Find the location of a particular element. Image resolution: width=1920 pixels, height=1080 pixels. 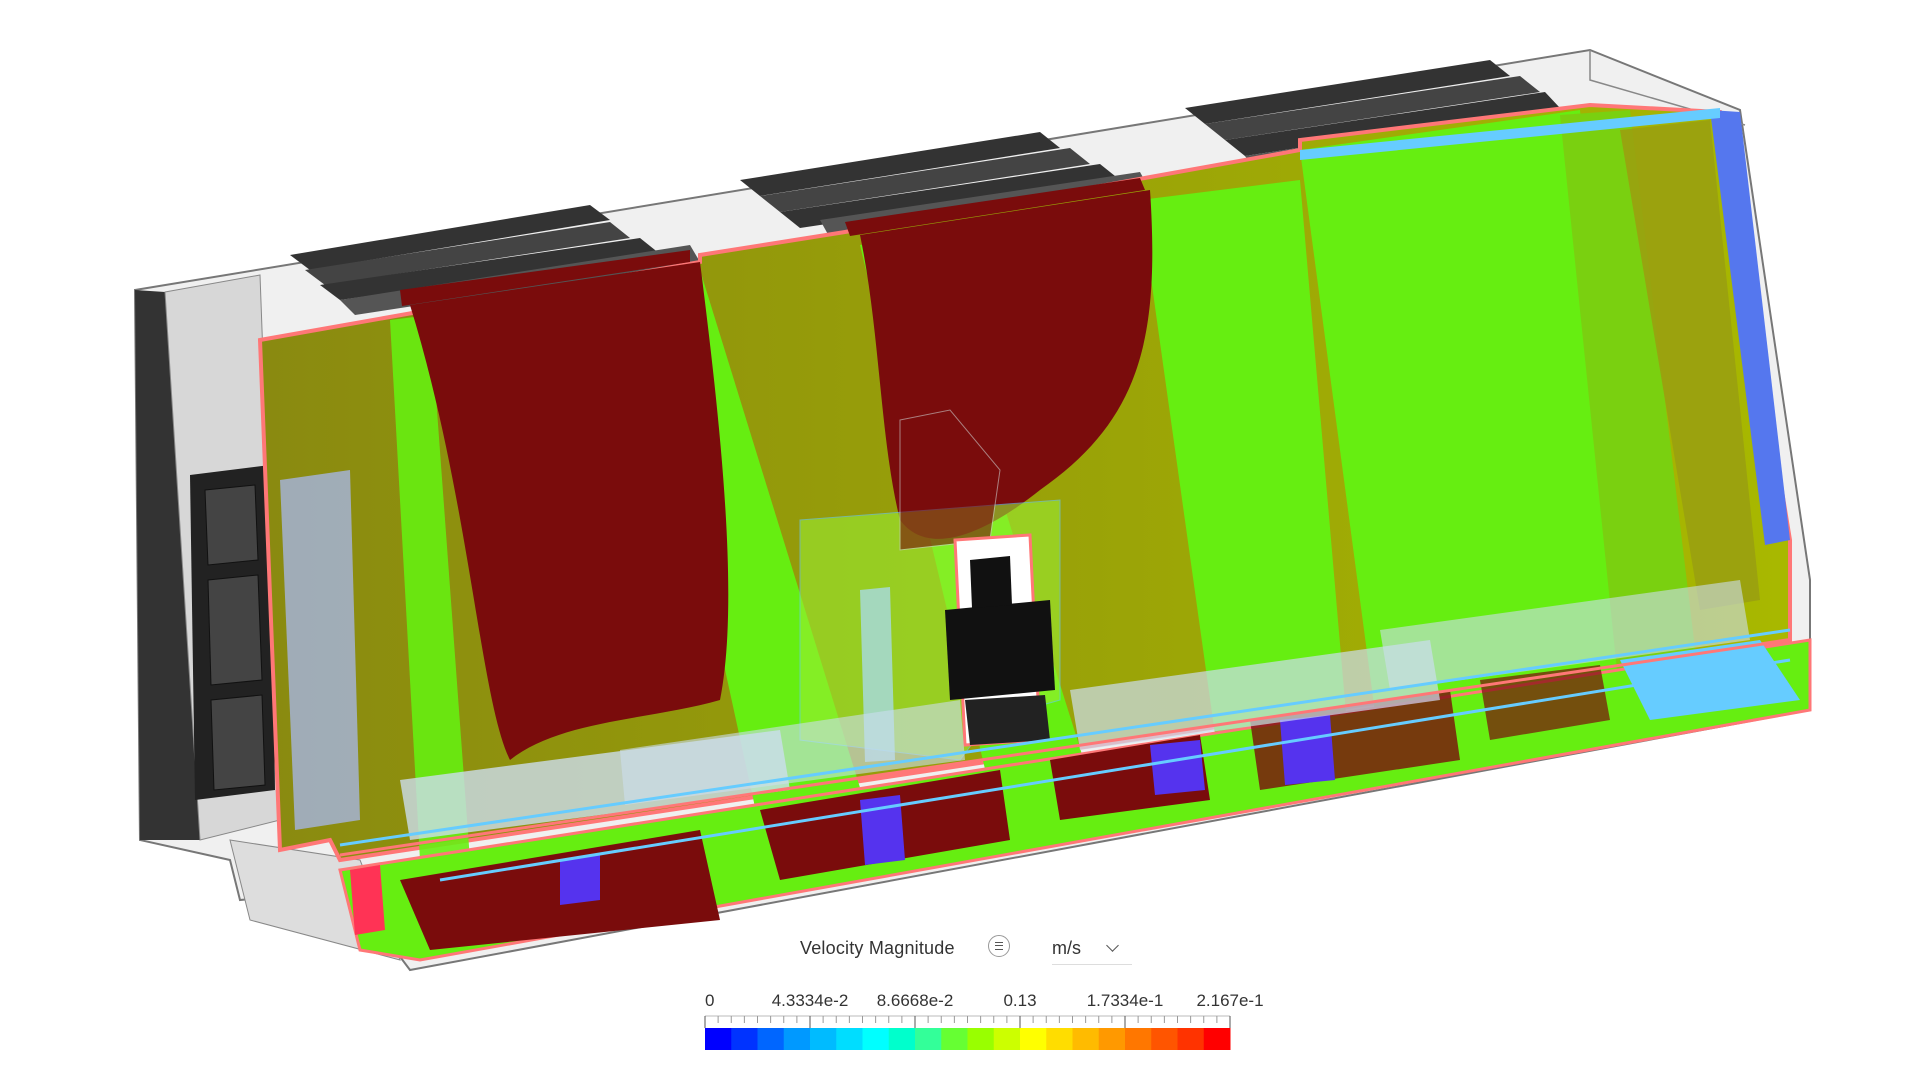

tick-label: 0 is located at coordinates (709, 1000).